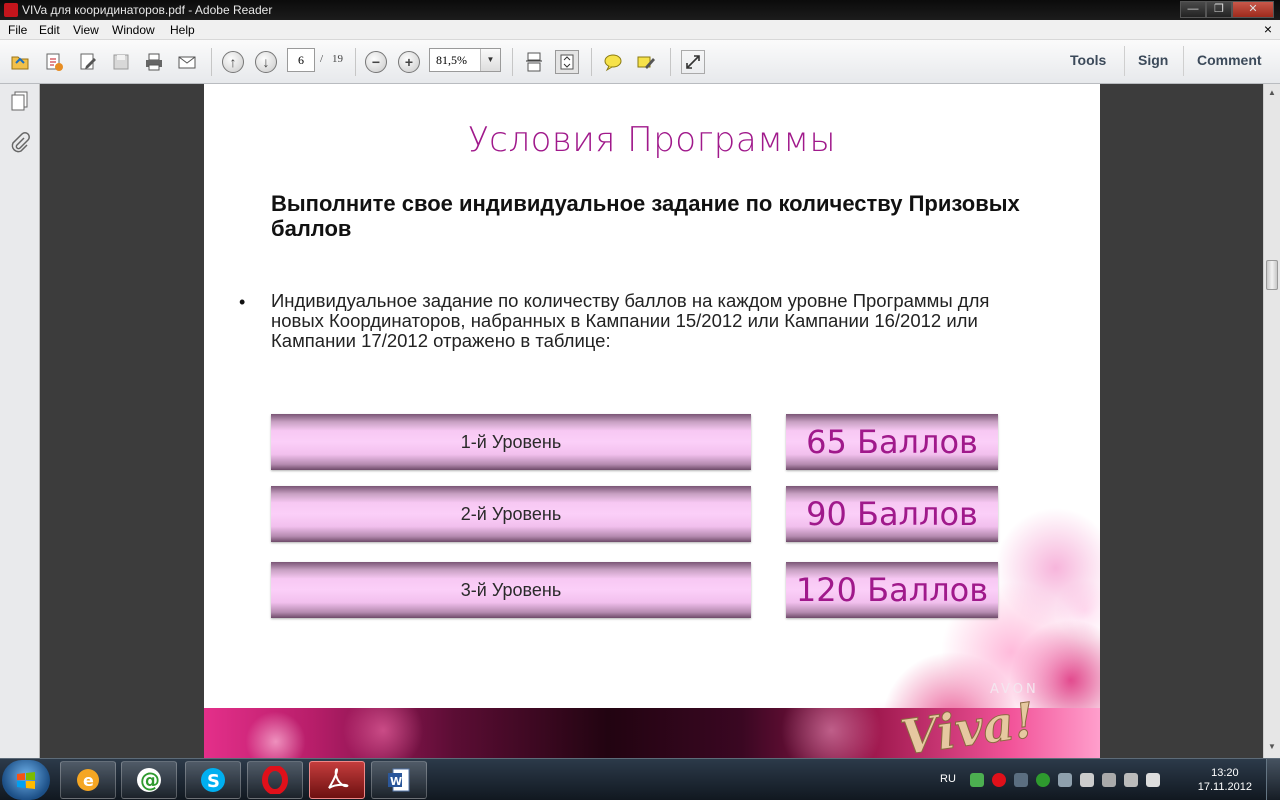  What do you see at coordinates (17, 30) in the screenshot?
I see `menu-file: File` at bounding box center [17, 30].